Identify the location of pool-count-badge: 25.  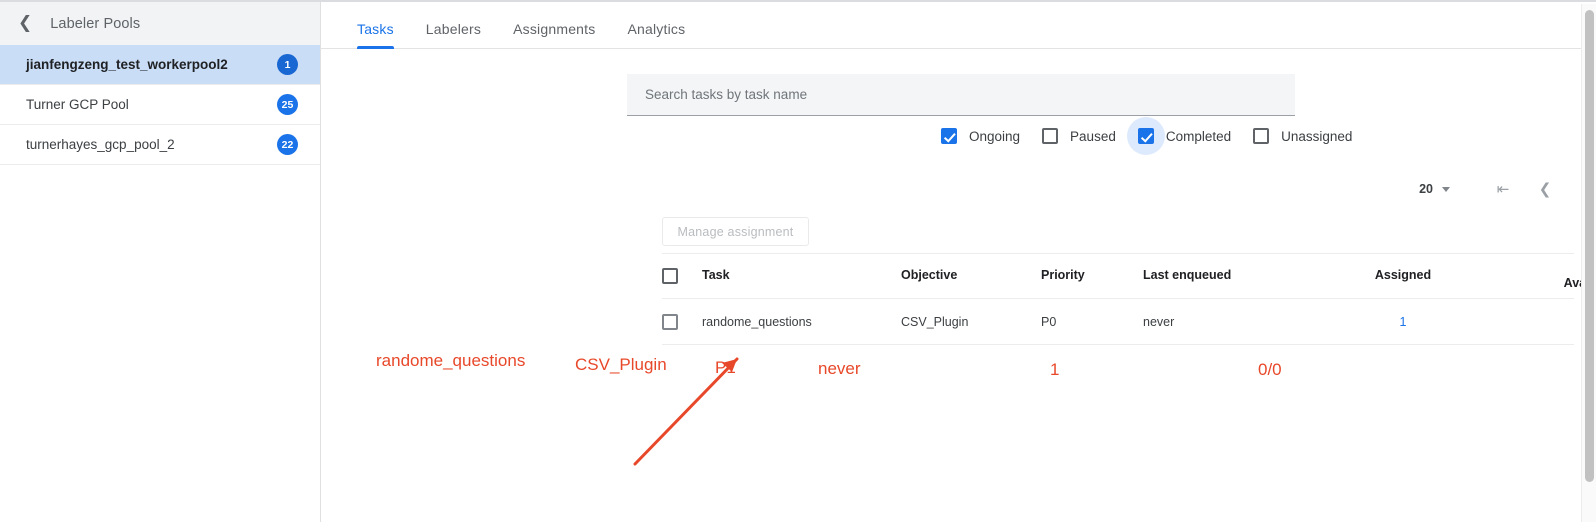
(287, 104).